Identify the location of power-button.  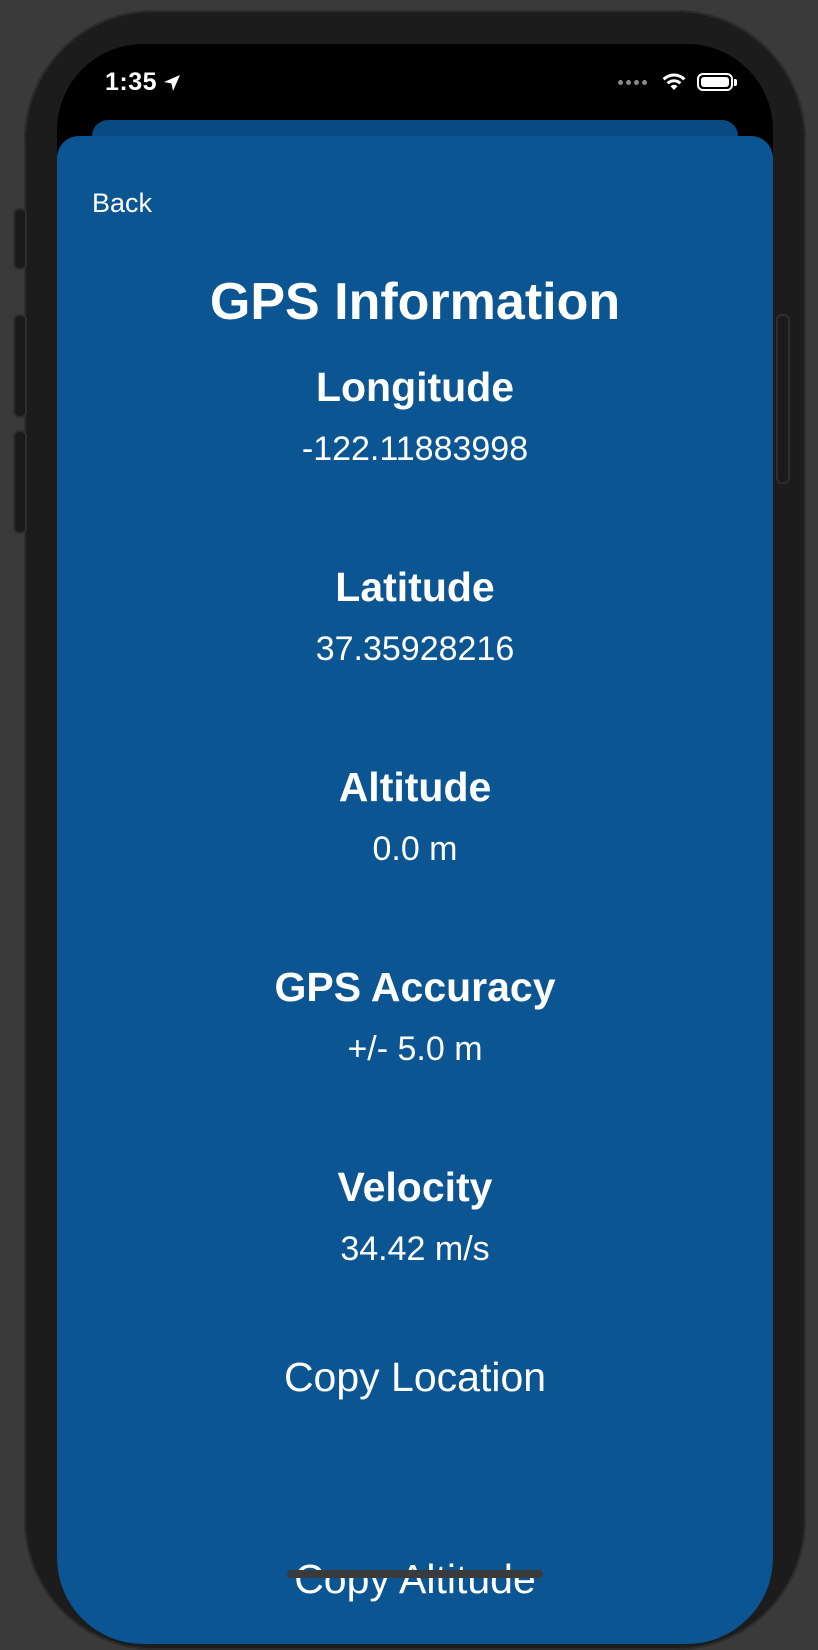
(783, 399).